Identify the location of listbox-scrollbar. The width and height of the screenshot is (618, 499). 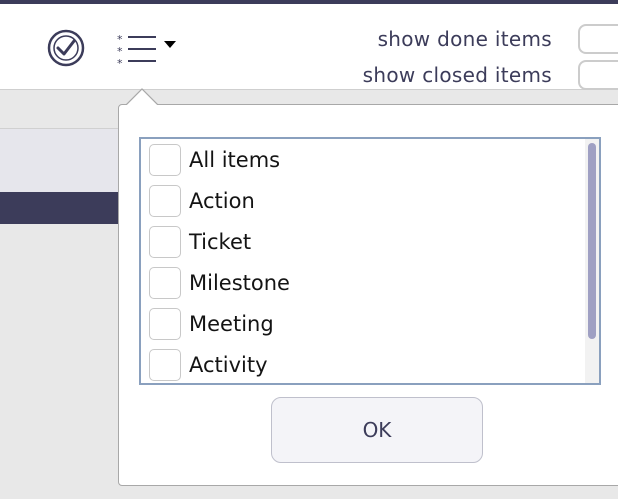
(592, 261).